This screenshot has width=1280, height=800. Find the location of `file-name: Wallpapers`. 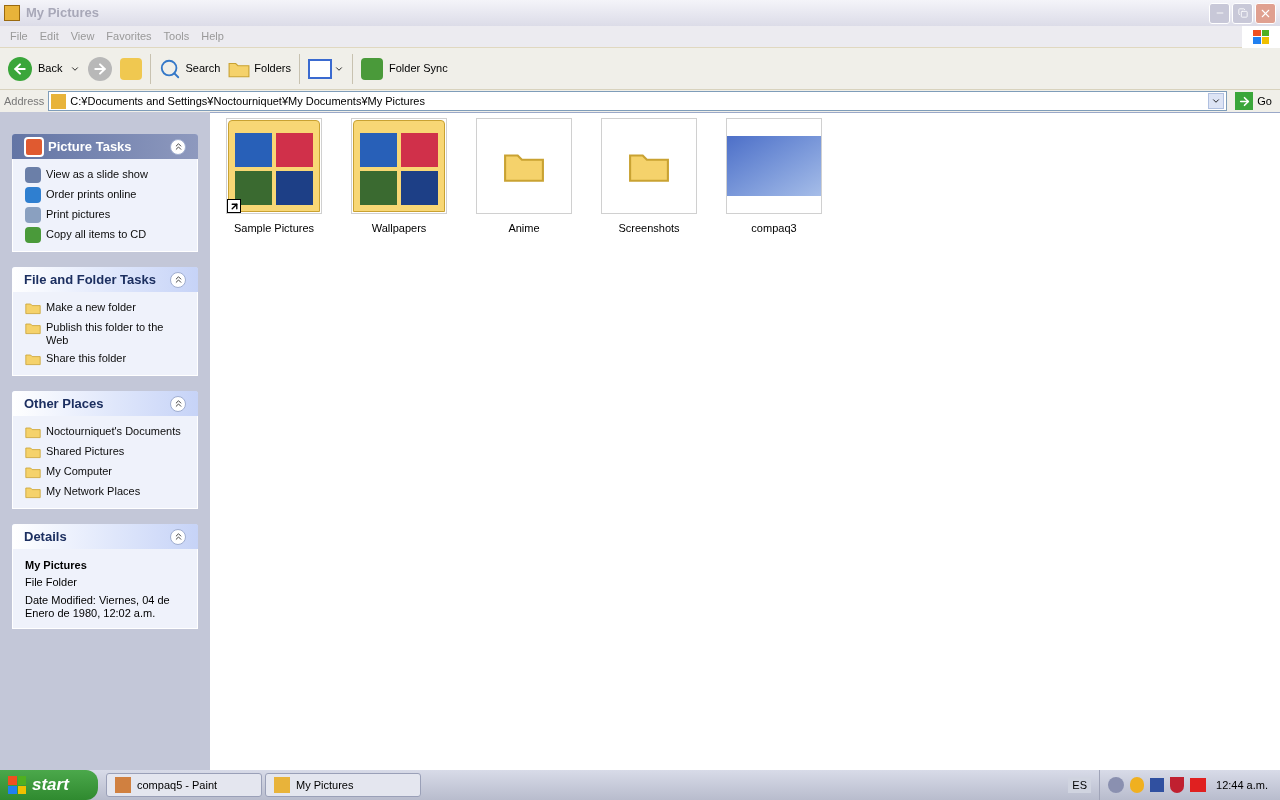

file-name: Wallpapers is located at coordinates (399, 228).